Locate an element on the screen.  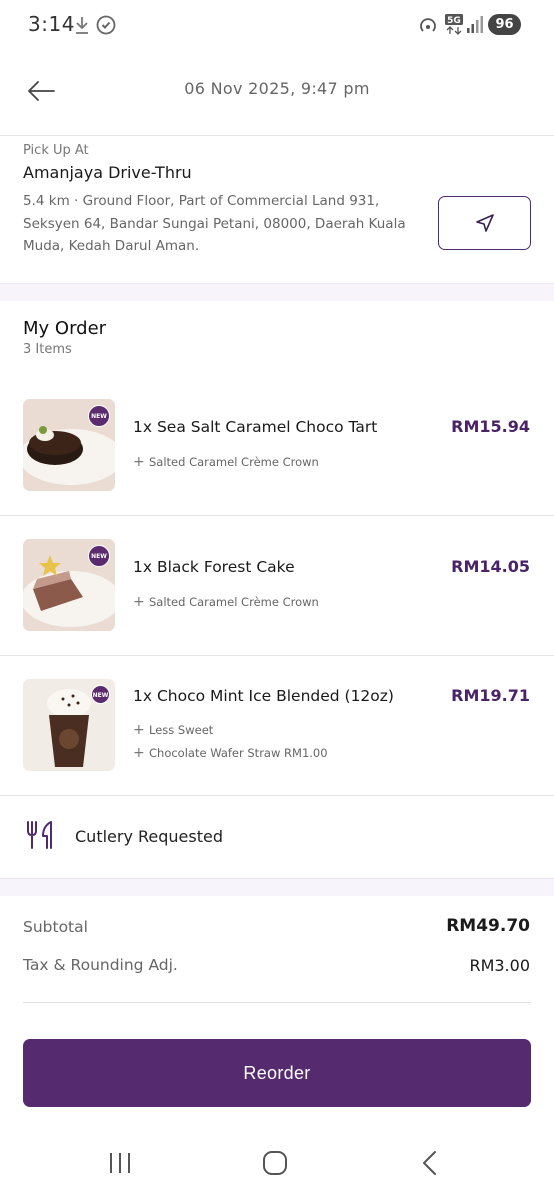
home-icon is located at coordinates (275, 1165).